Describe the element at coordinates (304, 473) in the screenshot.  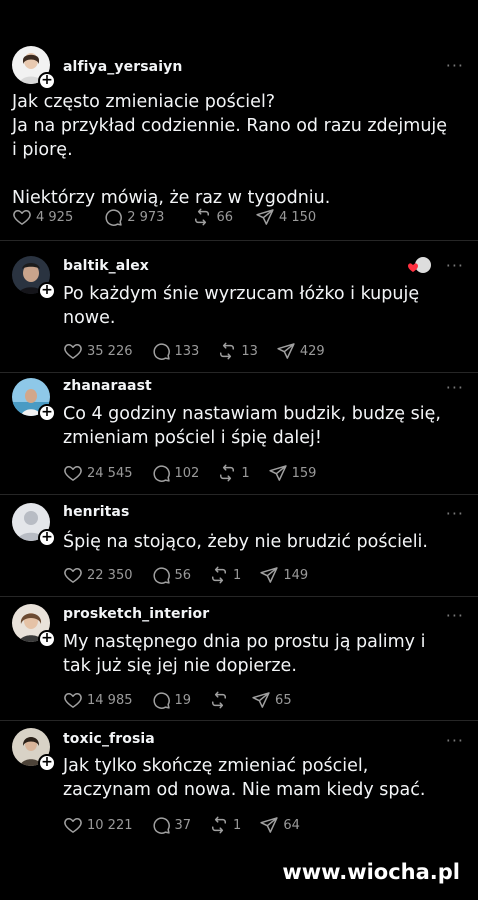
I see `share-count: 159` at that location.